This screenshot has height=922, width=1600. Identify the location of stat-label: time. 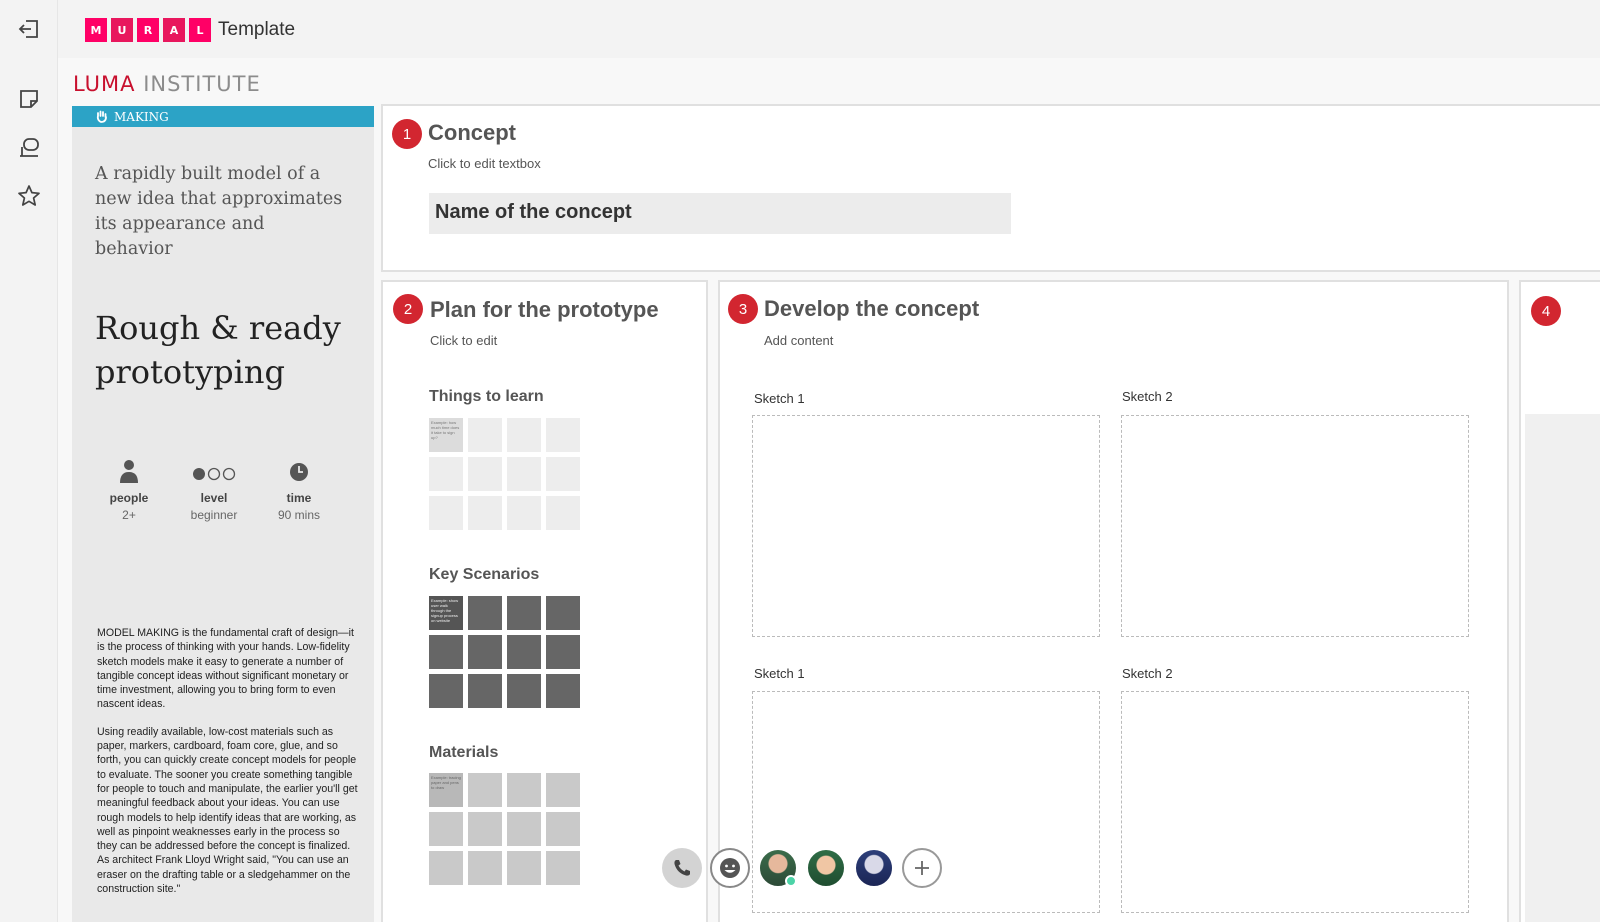
(299, 498).